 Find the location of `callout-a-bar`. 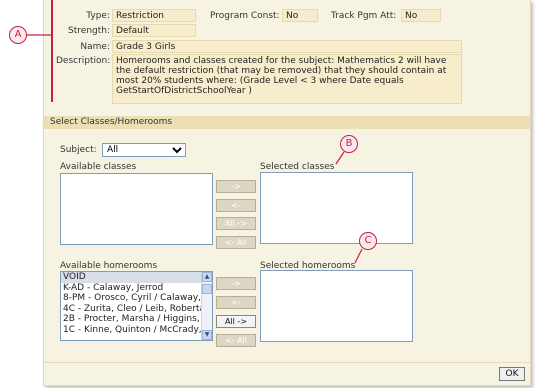

callout-a-bar is located at coordinates (52, 51).